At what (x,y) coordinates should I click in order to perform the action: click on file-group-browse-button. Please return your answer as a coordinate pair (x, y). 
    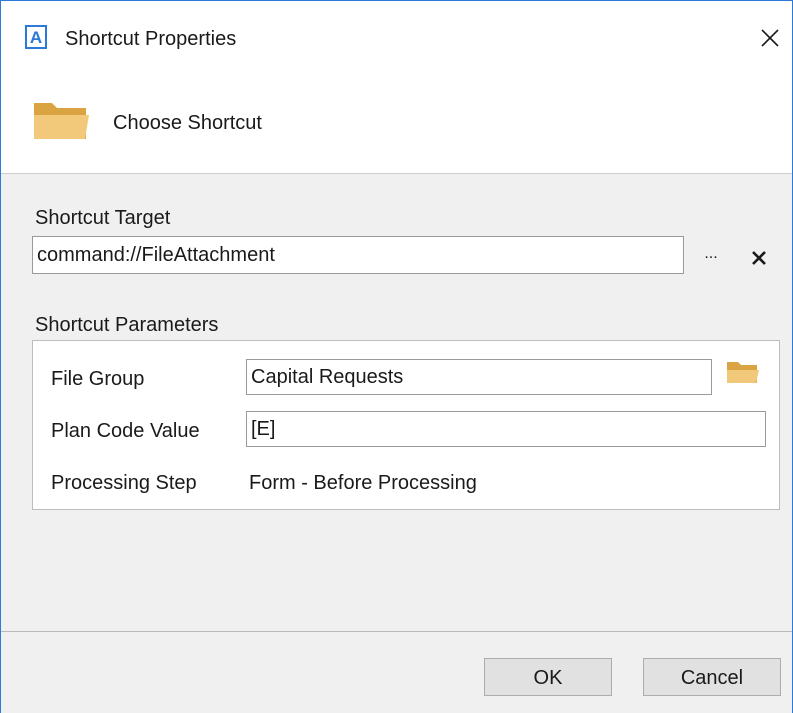
    Looking at the image, I should click on (743, 372).